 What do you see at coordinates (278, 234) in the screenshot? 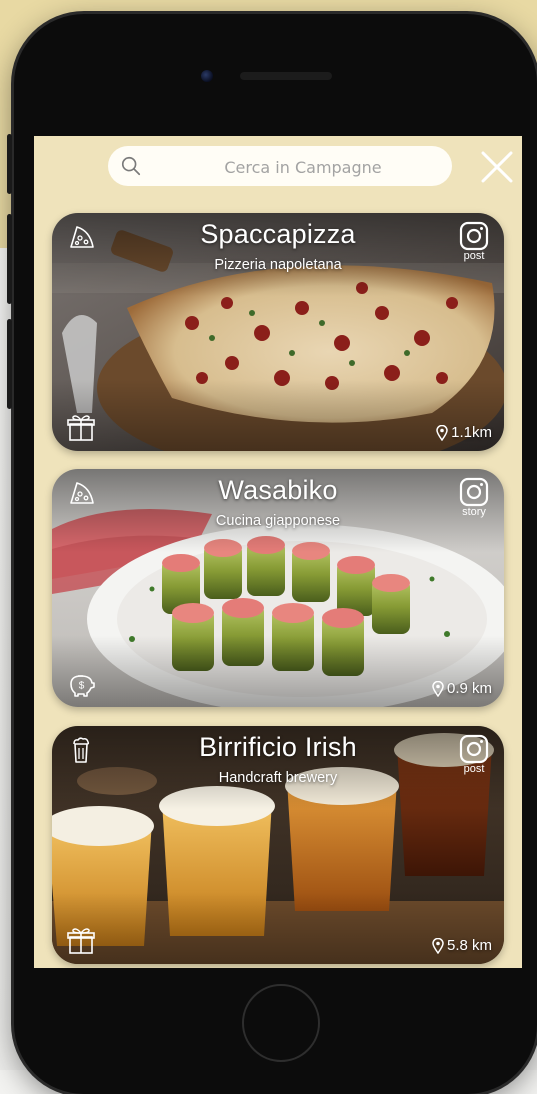
I see `venue-title: Spaccapizza` at bounding box center [278, 234].